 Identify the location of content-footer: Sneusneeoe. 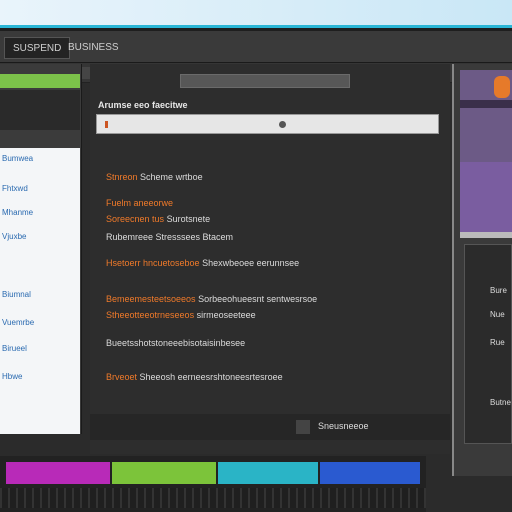
(270, 427).